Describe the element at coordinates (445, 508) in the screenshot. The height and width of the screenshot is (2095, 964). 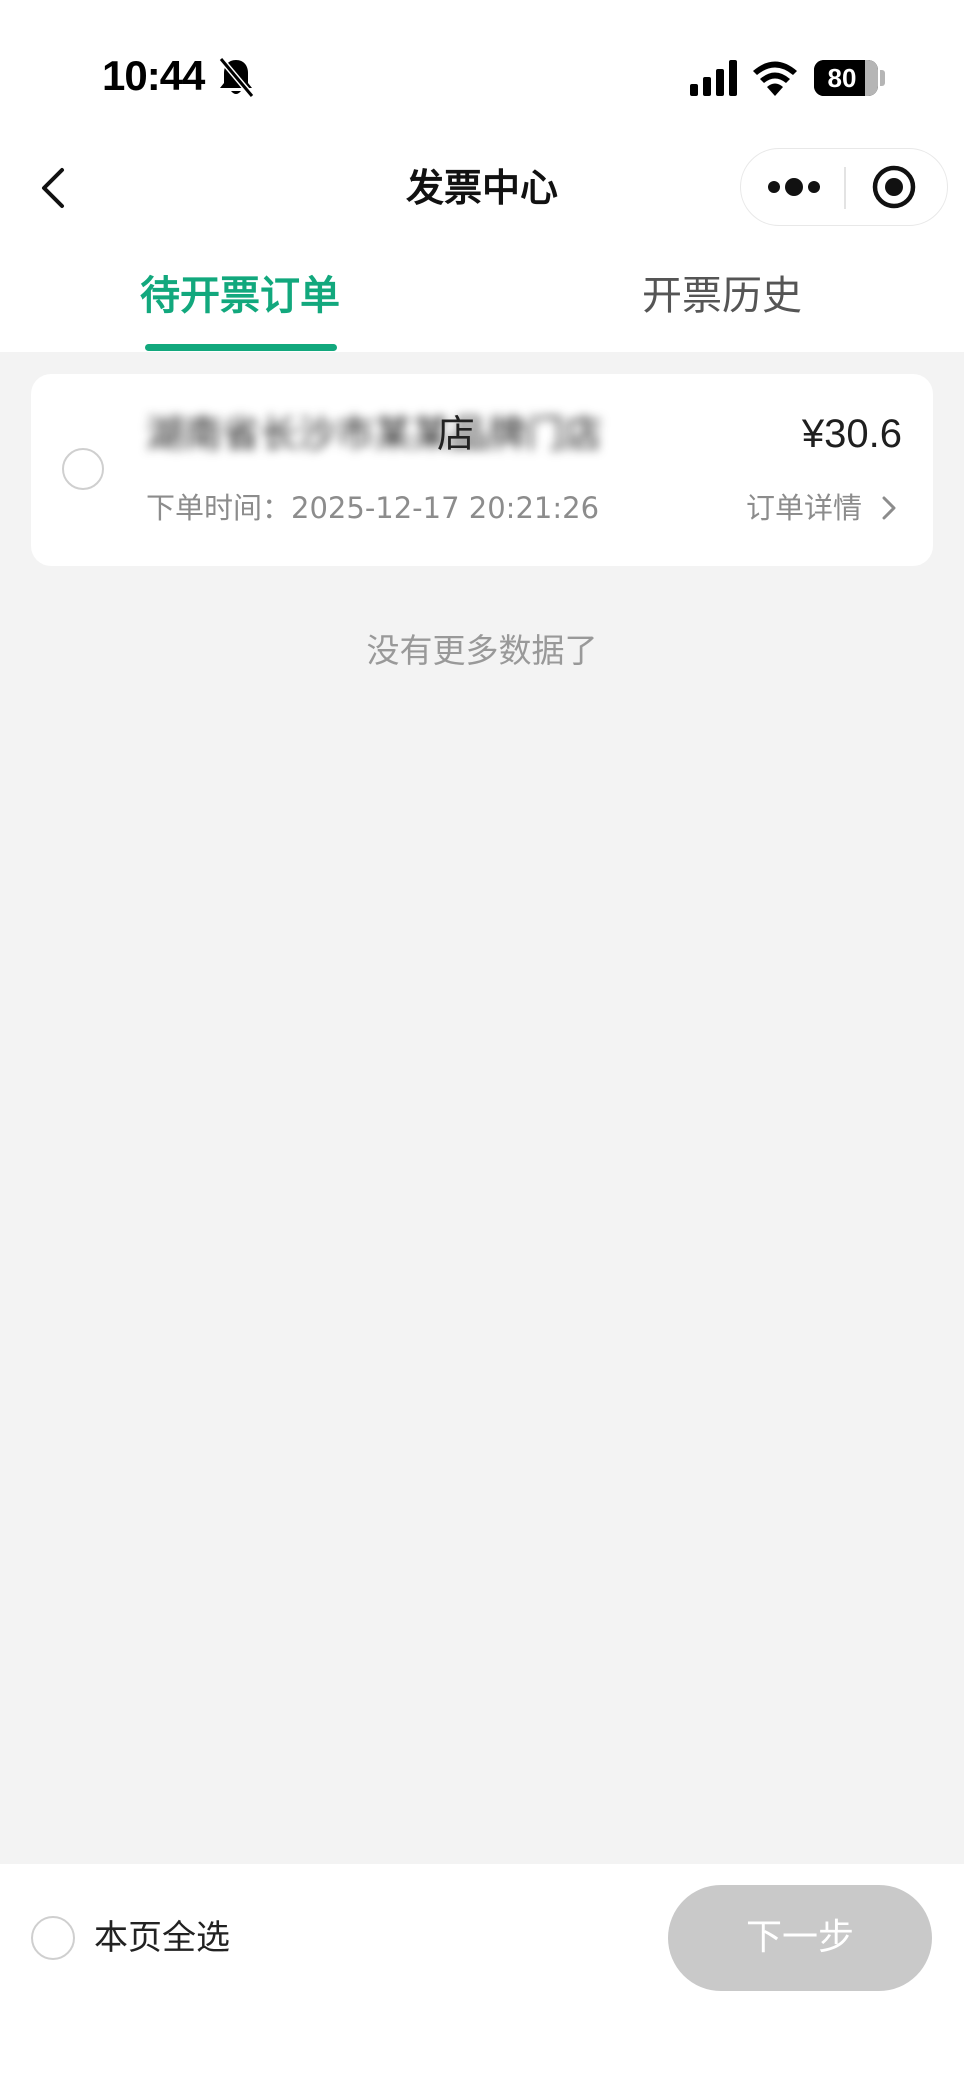
I see `order-time-value: 2025-12-17 20:21:26` at that location.